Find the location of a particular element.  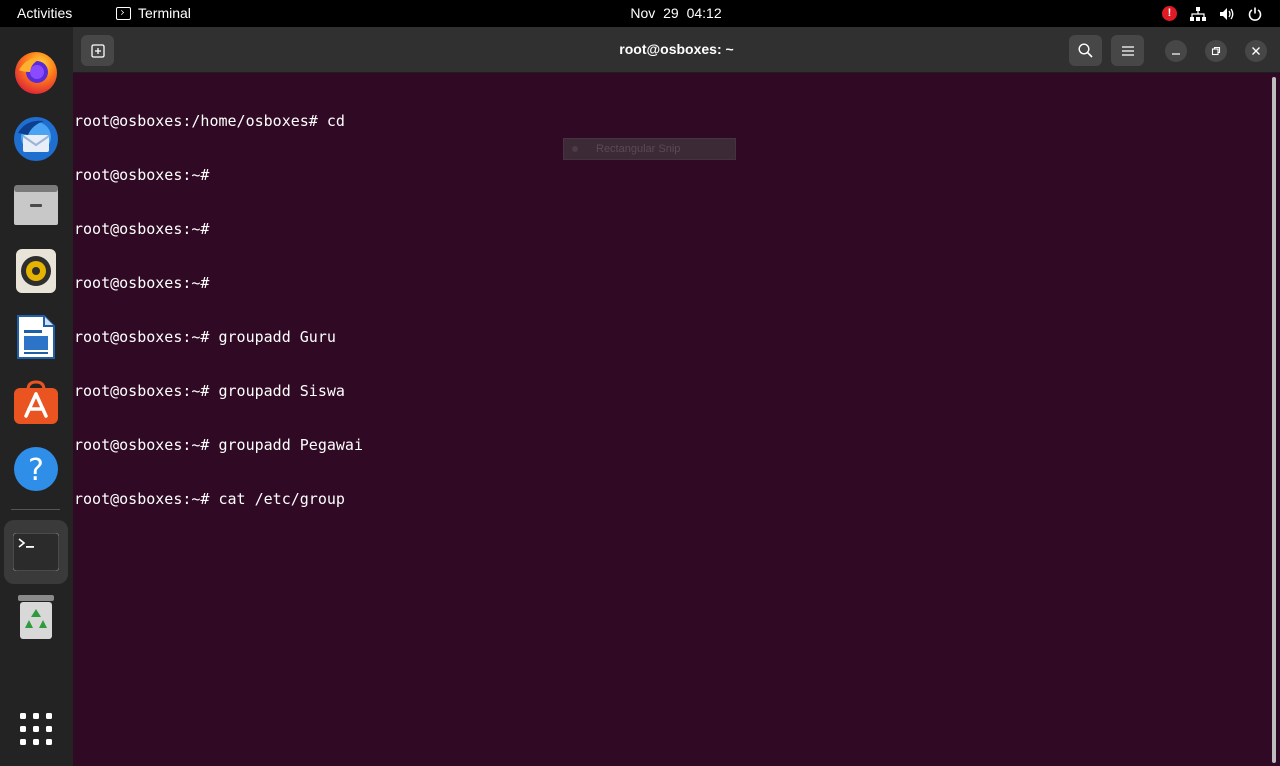

dock-item-app-center is located at coordinates (36, 403).